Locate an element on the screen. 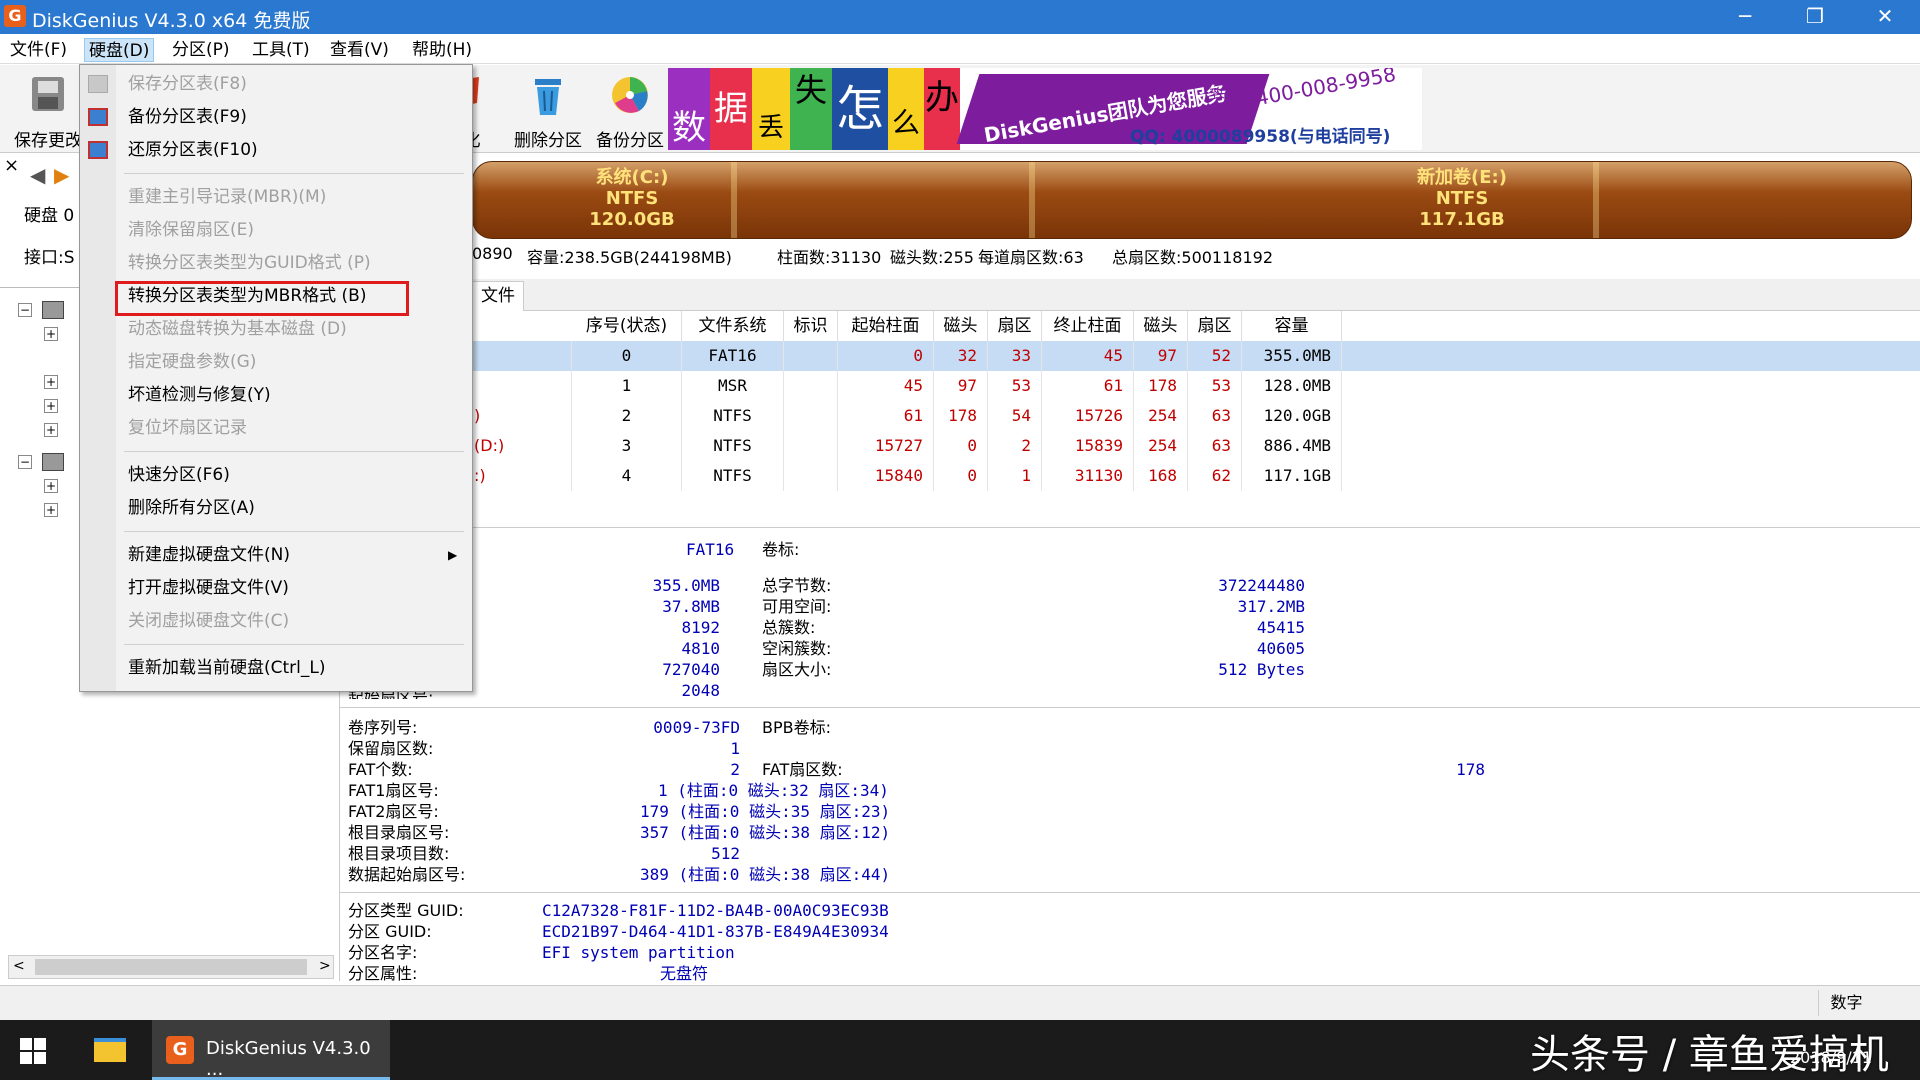 This screenshot has width=1920, height=1080. guid-label: 分区类型 GUID: is located at coordinates (406, 910).